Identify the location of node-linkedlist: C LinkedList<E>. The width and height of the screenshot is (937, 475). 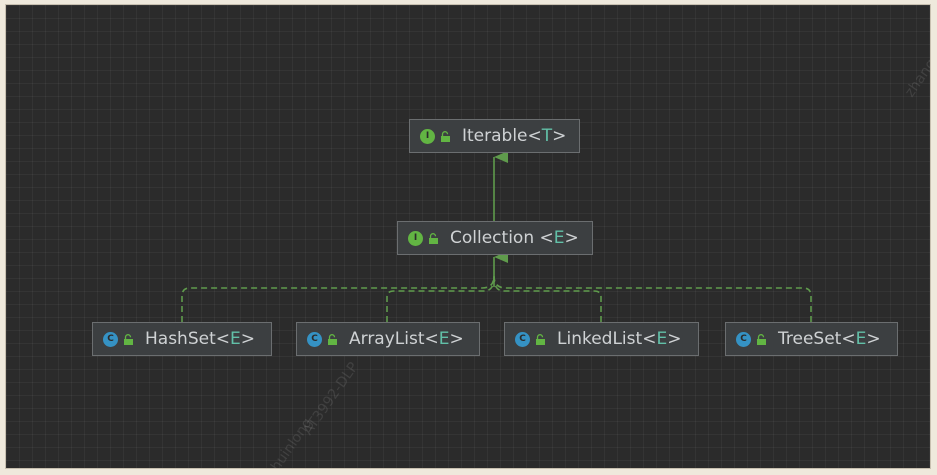
(601, 339).